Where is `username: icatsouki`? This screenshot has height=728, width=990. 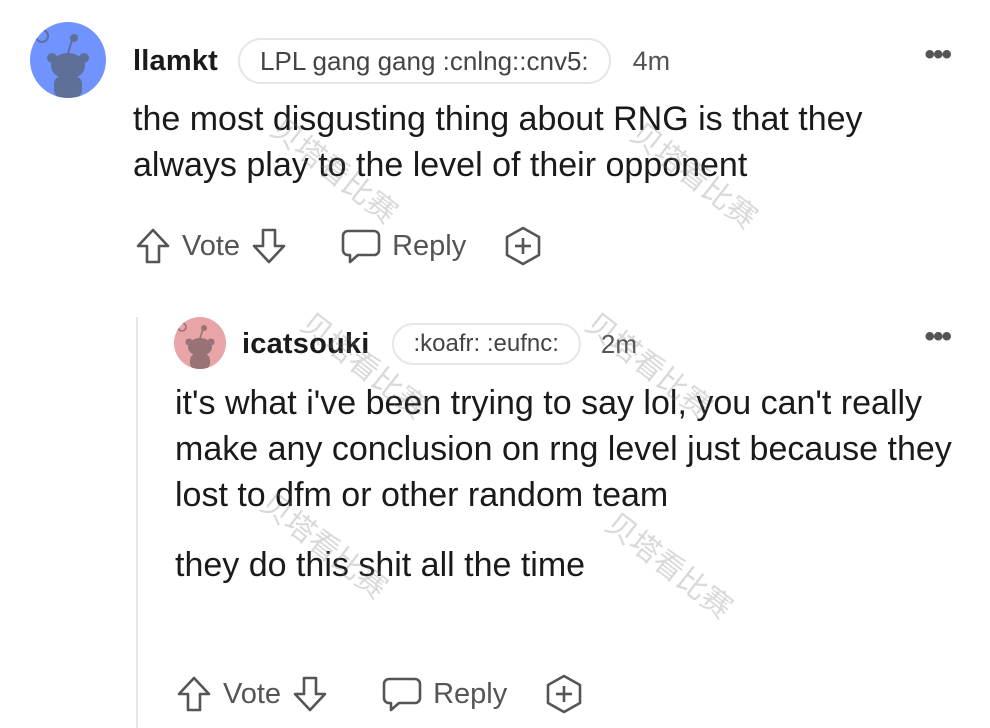 username: icatsouki is located at coordinates (306, 344).